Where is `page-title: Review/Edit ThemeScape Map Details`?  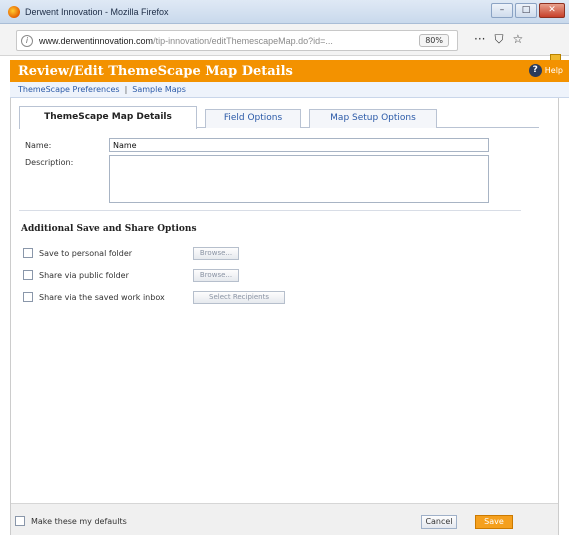 page-title: Review/Edit ThemeScape Map Details is located at coordinates (155, 71).